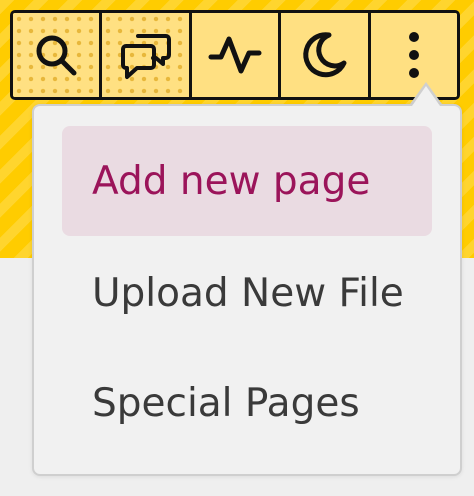 The height and width of the screenshot is (496, 474). I want to click on chat-bubble-icon, so click(145, 56).